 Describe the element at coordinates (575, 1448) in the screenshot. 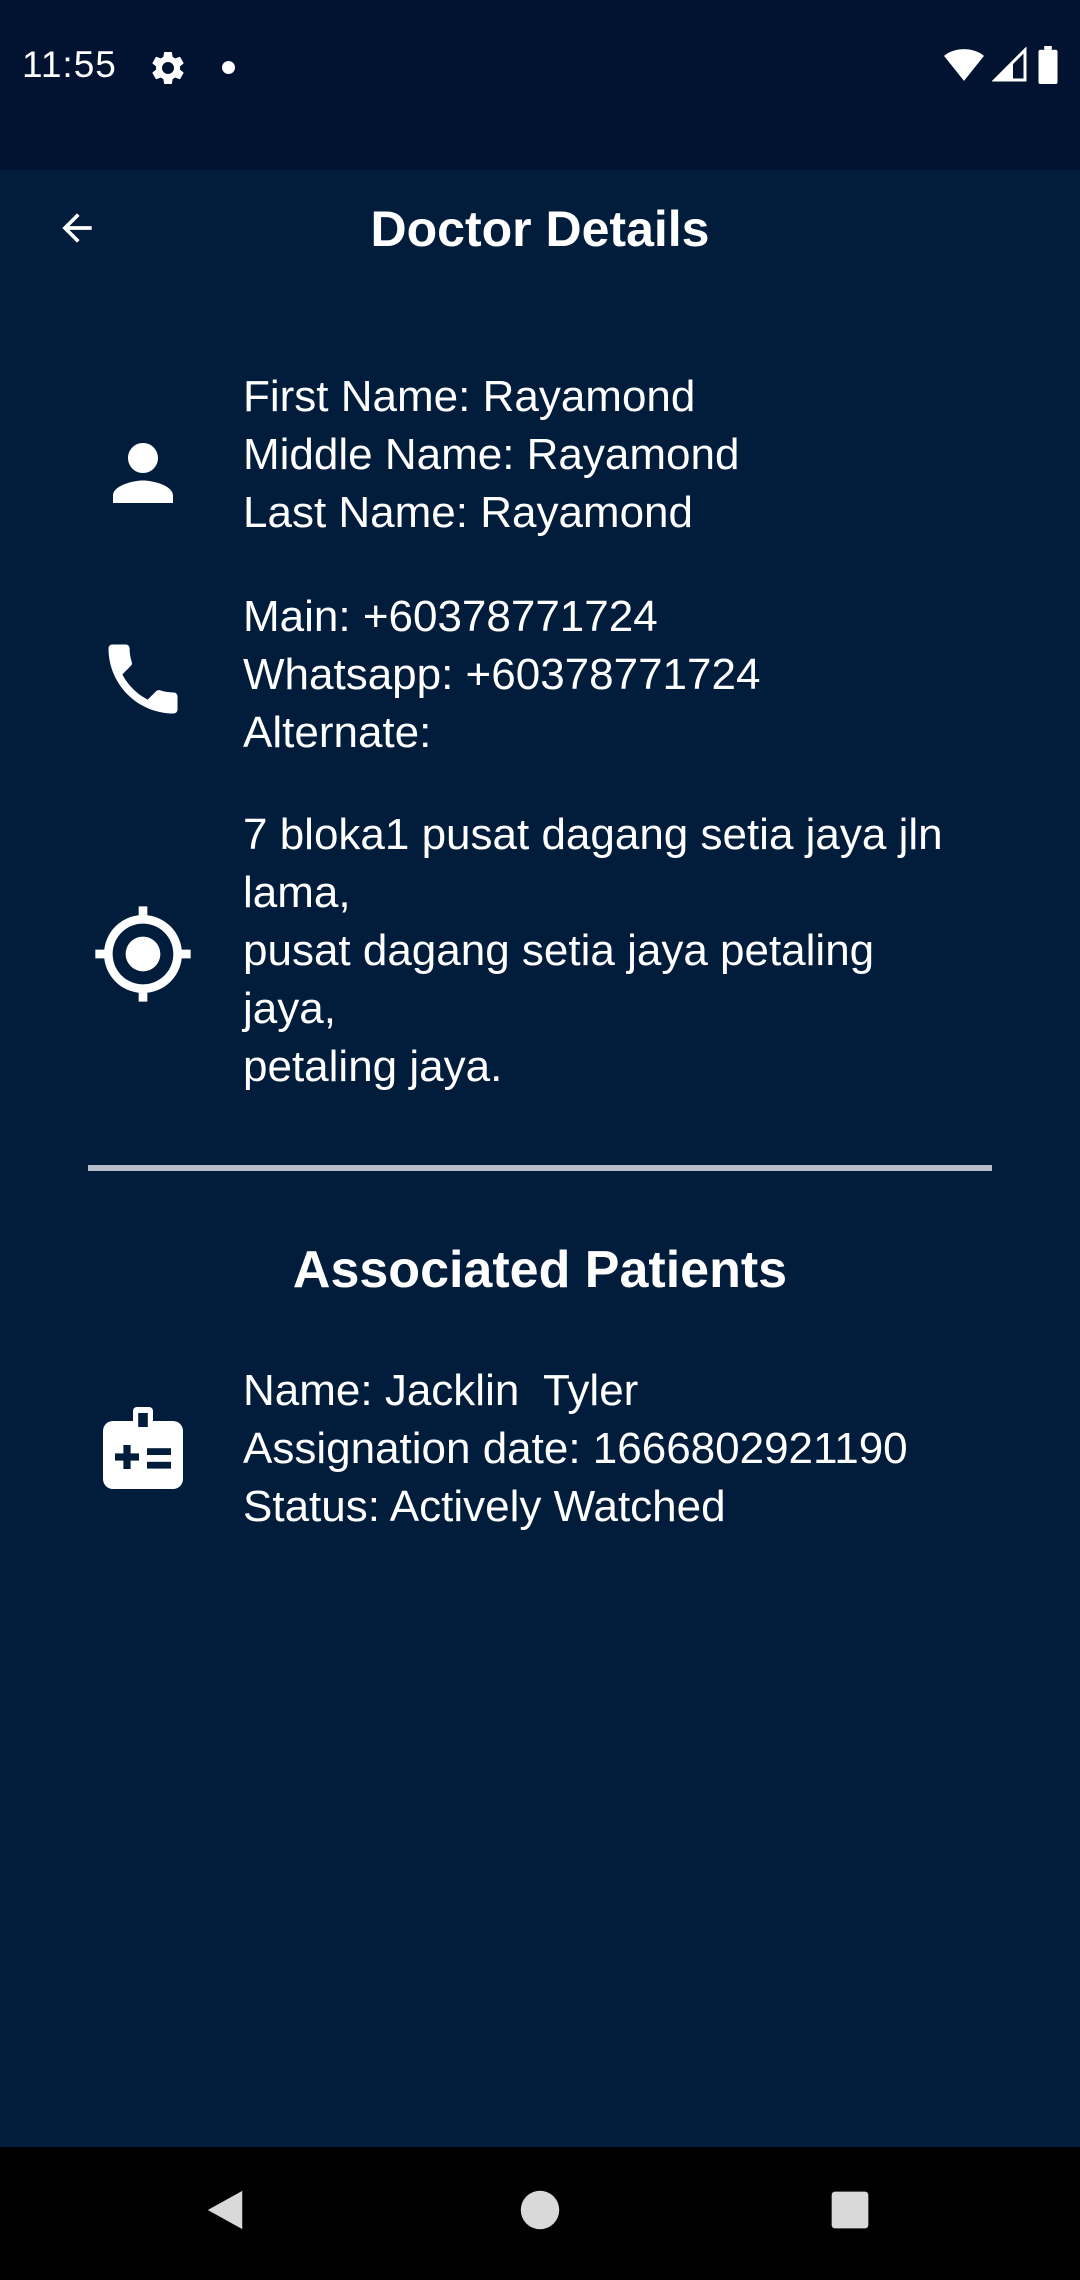

I see `patient-assignation-date: Assignation date: 1666802921190` at that location.